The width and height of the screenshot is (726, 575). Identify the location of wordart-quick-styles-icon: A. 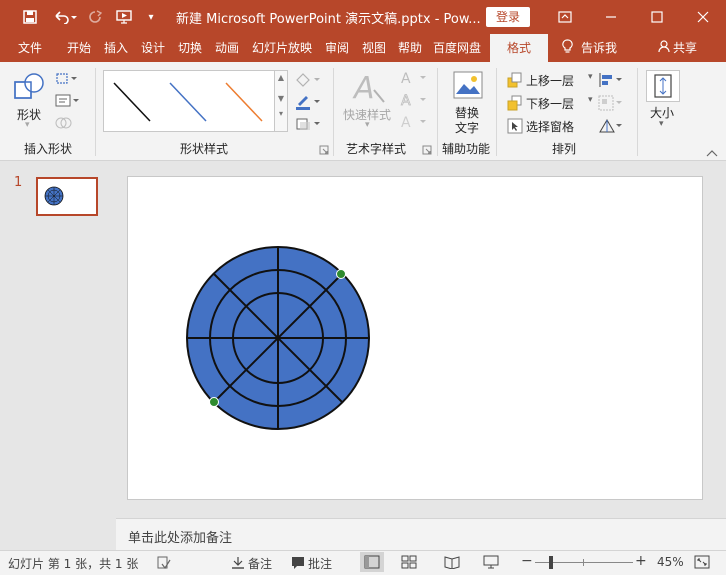
(370, 88).